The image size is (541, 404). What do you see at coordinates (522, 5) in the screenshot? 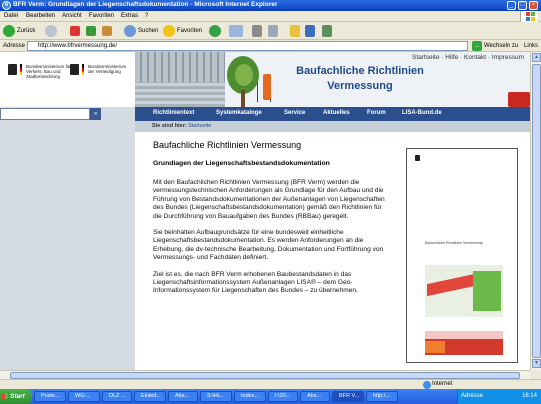
I see `maximize-button: □` at bounding box center [522, 5].